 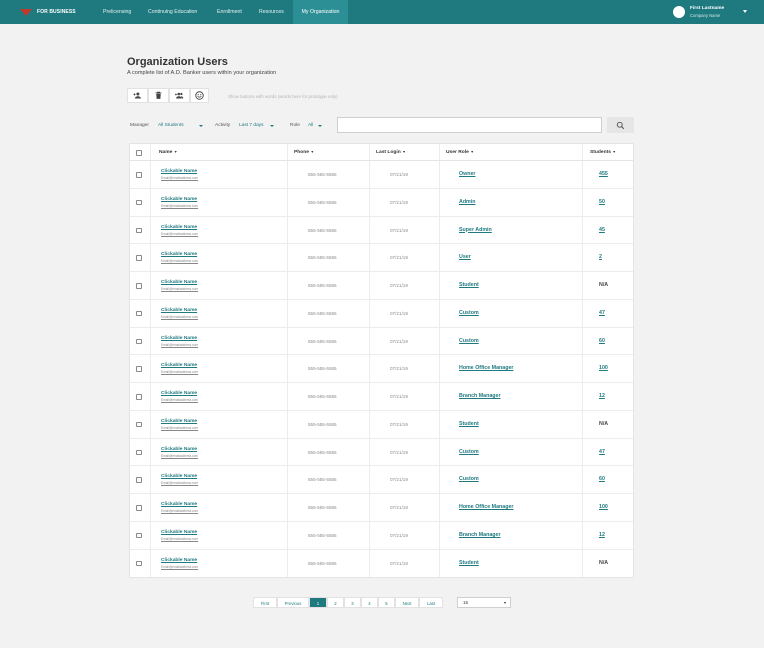 What do you see at coordinates (48, 12) in the screenshot?
I see `brand: FOR BUSINESS` at bounding box center [48, 12].